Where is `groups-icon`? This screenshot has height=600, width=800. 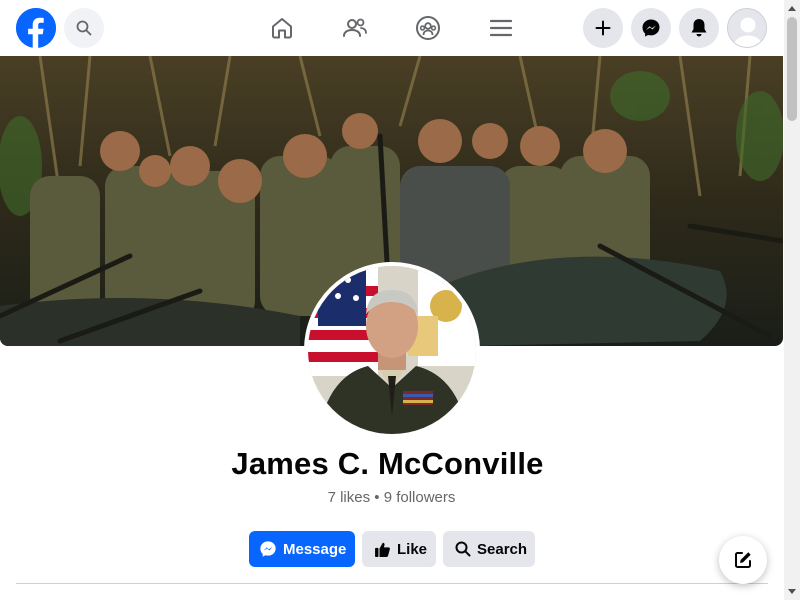
groups-icon is located at coordinates (428, 28).